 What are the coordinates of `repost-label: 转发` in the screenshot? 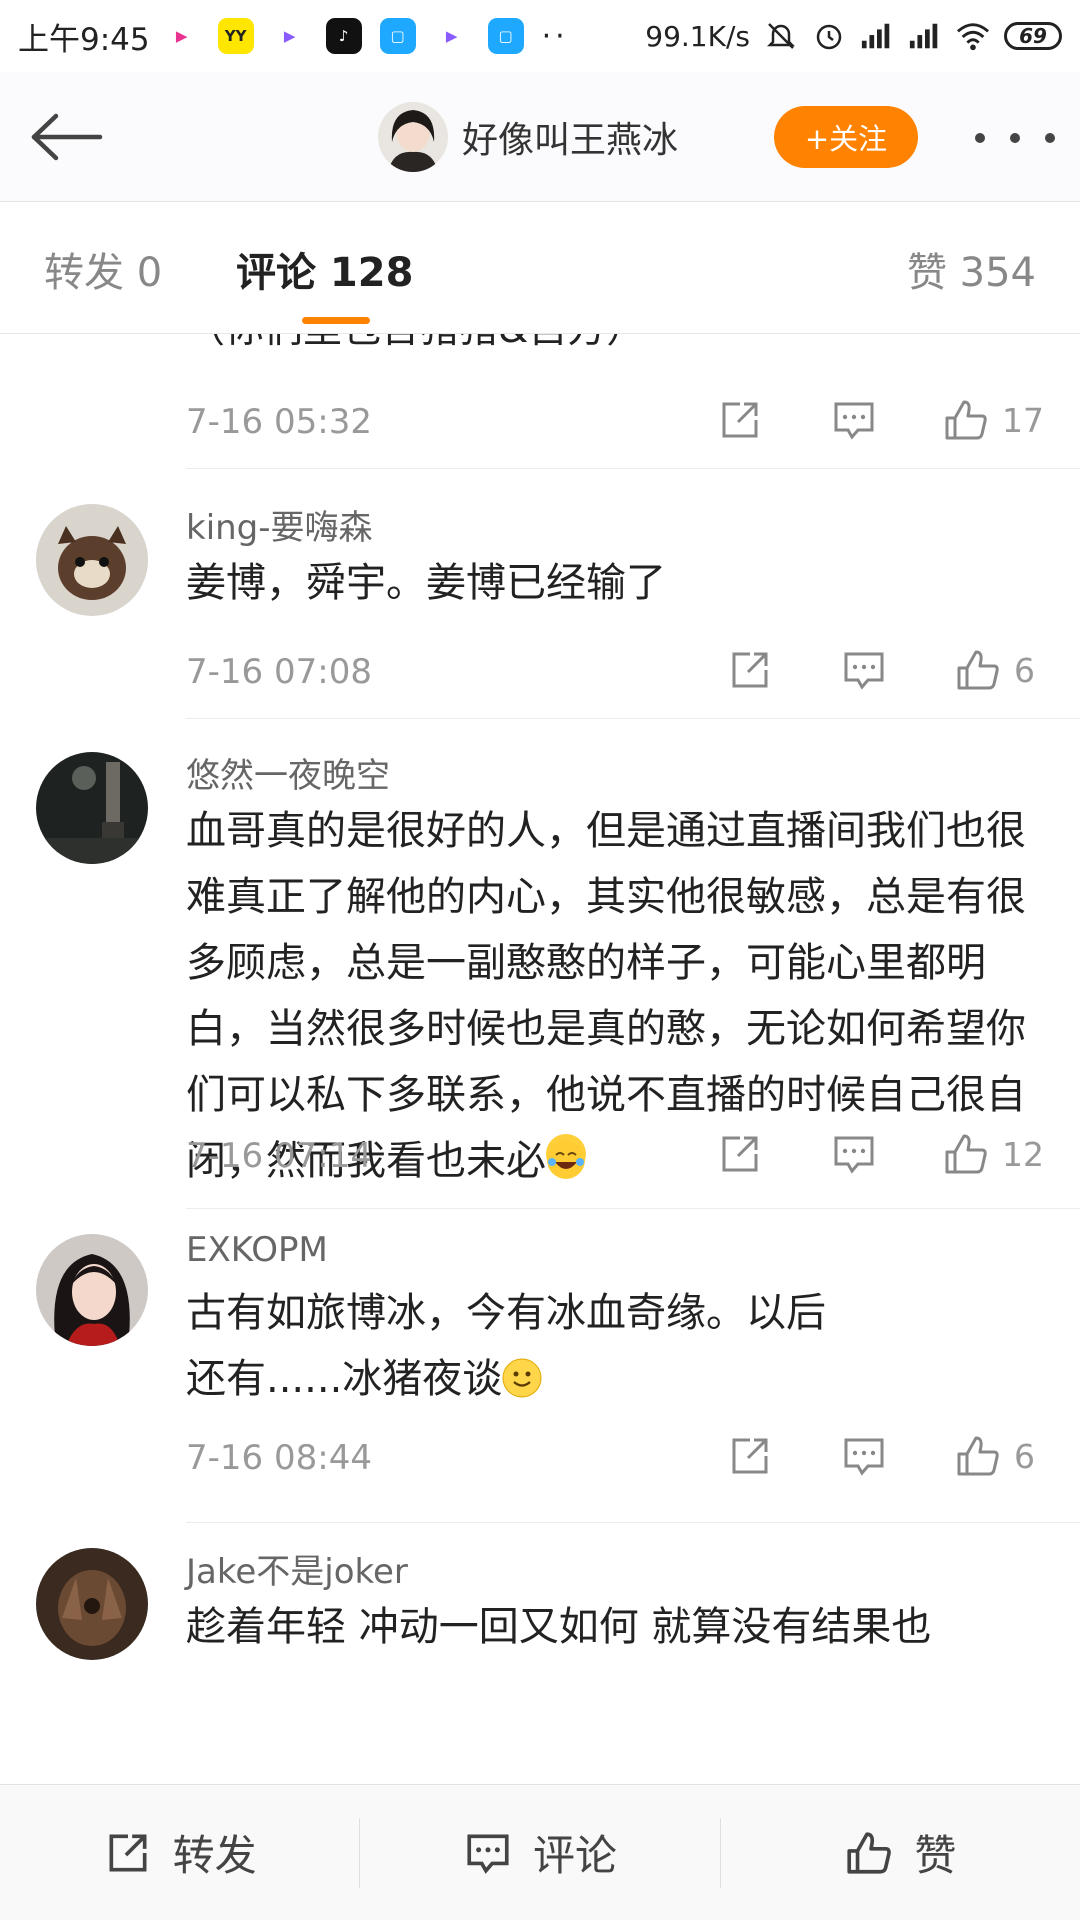 It's located at (214, 1855).